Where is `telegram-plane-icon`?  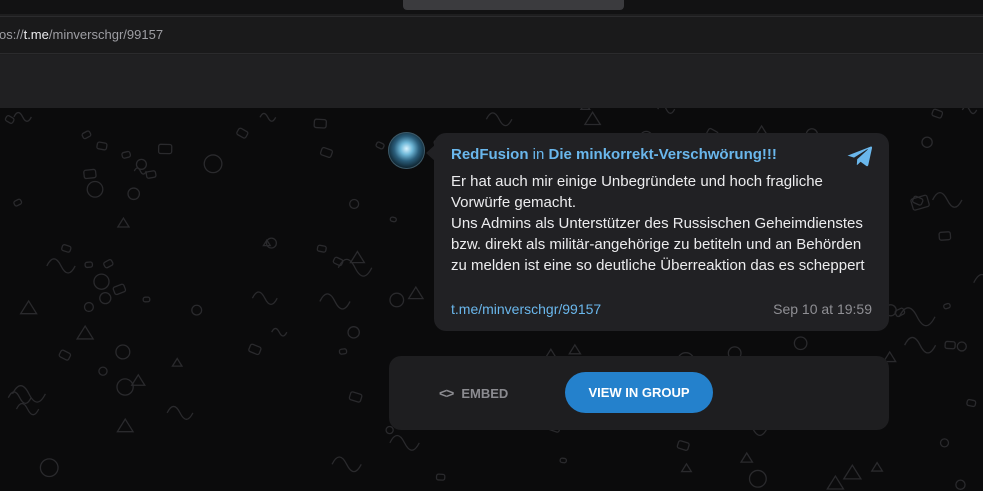 telegram-plane-icon is located at coordinates (860, 156).